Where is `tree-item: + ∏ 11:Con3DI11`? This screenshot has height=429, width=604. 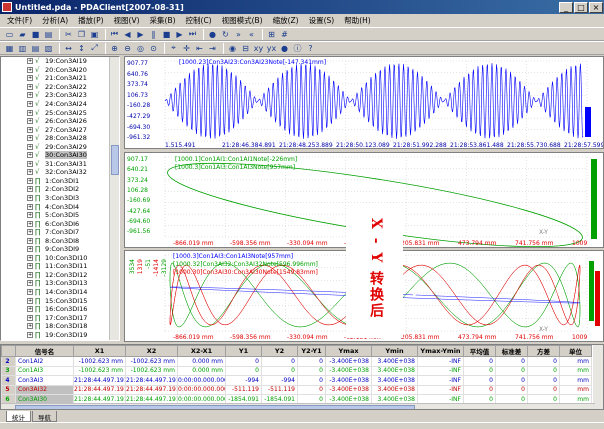 tree-item: + ∏ 11:Con3DI11 is located at coordinates (60, 266).